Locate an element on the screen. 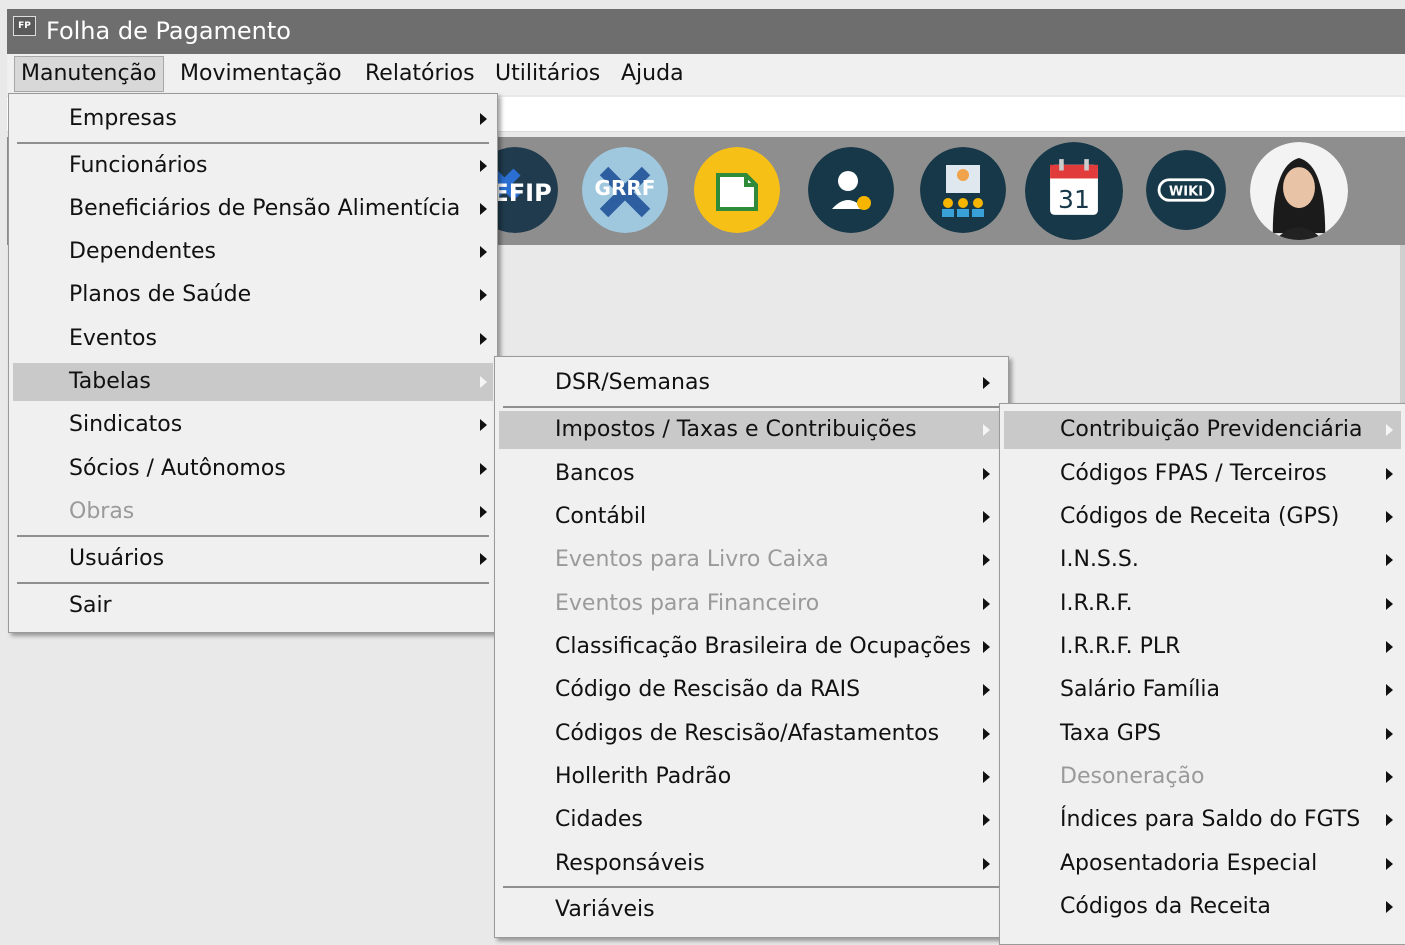 This screenshot has width=1405, height=945. menu-item-sindicatos: Sindicatos is located at coordinates (253, 425).